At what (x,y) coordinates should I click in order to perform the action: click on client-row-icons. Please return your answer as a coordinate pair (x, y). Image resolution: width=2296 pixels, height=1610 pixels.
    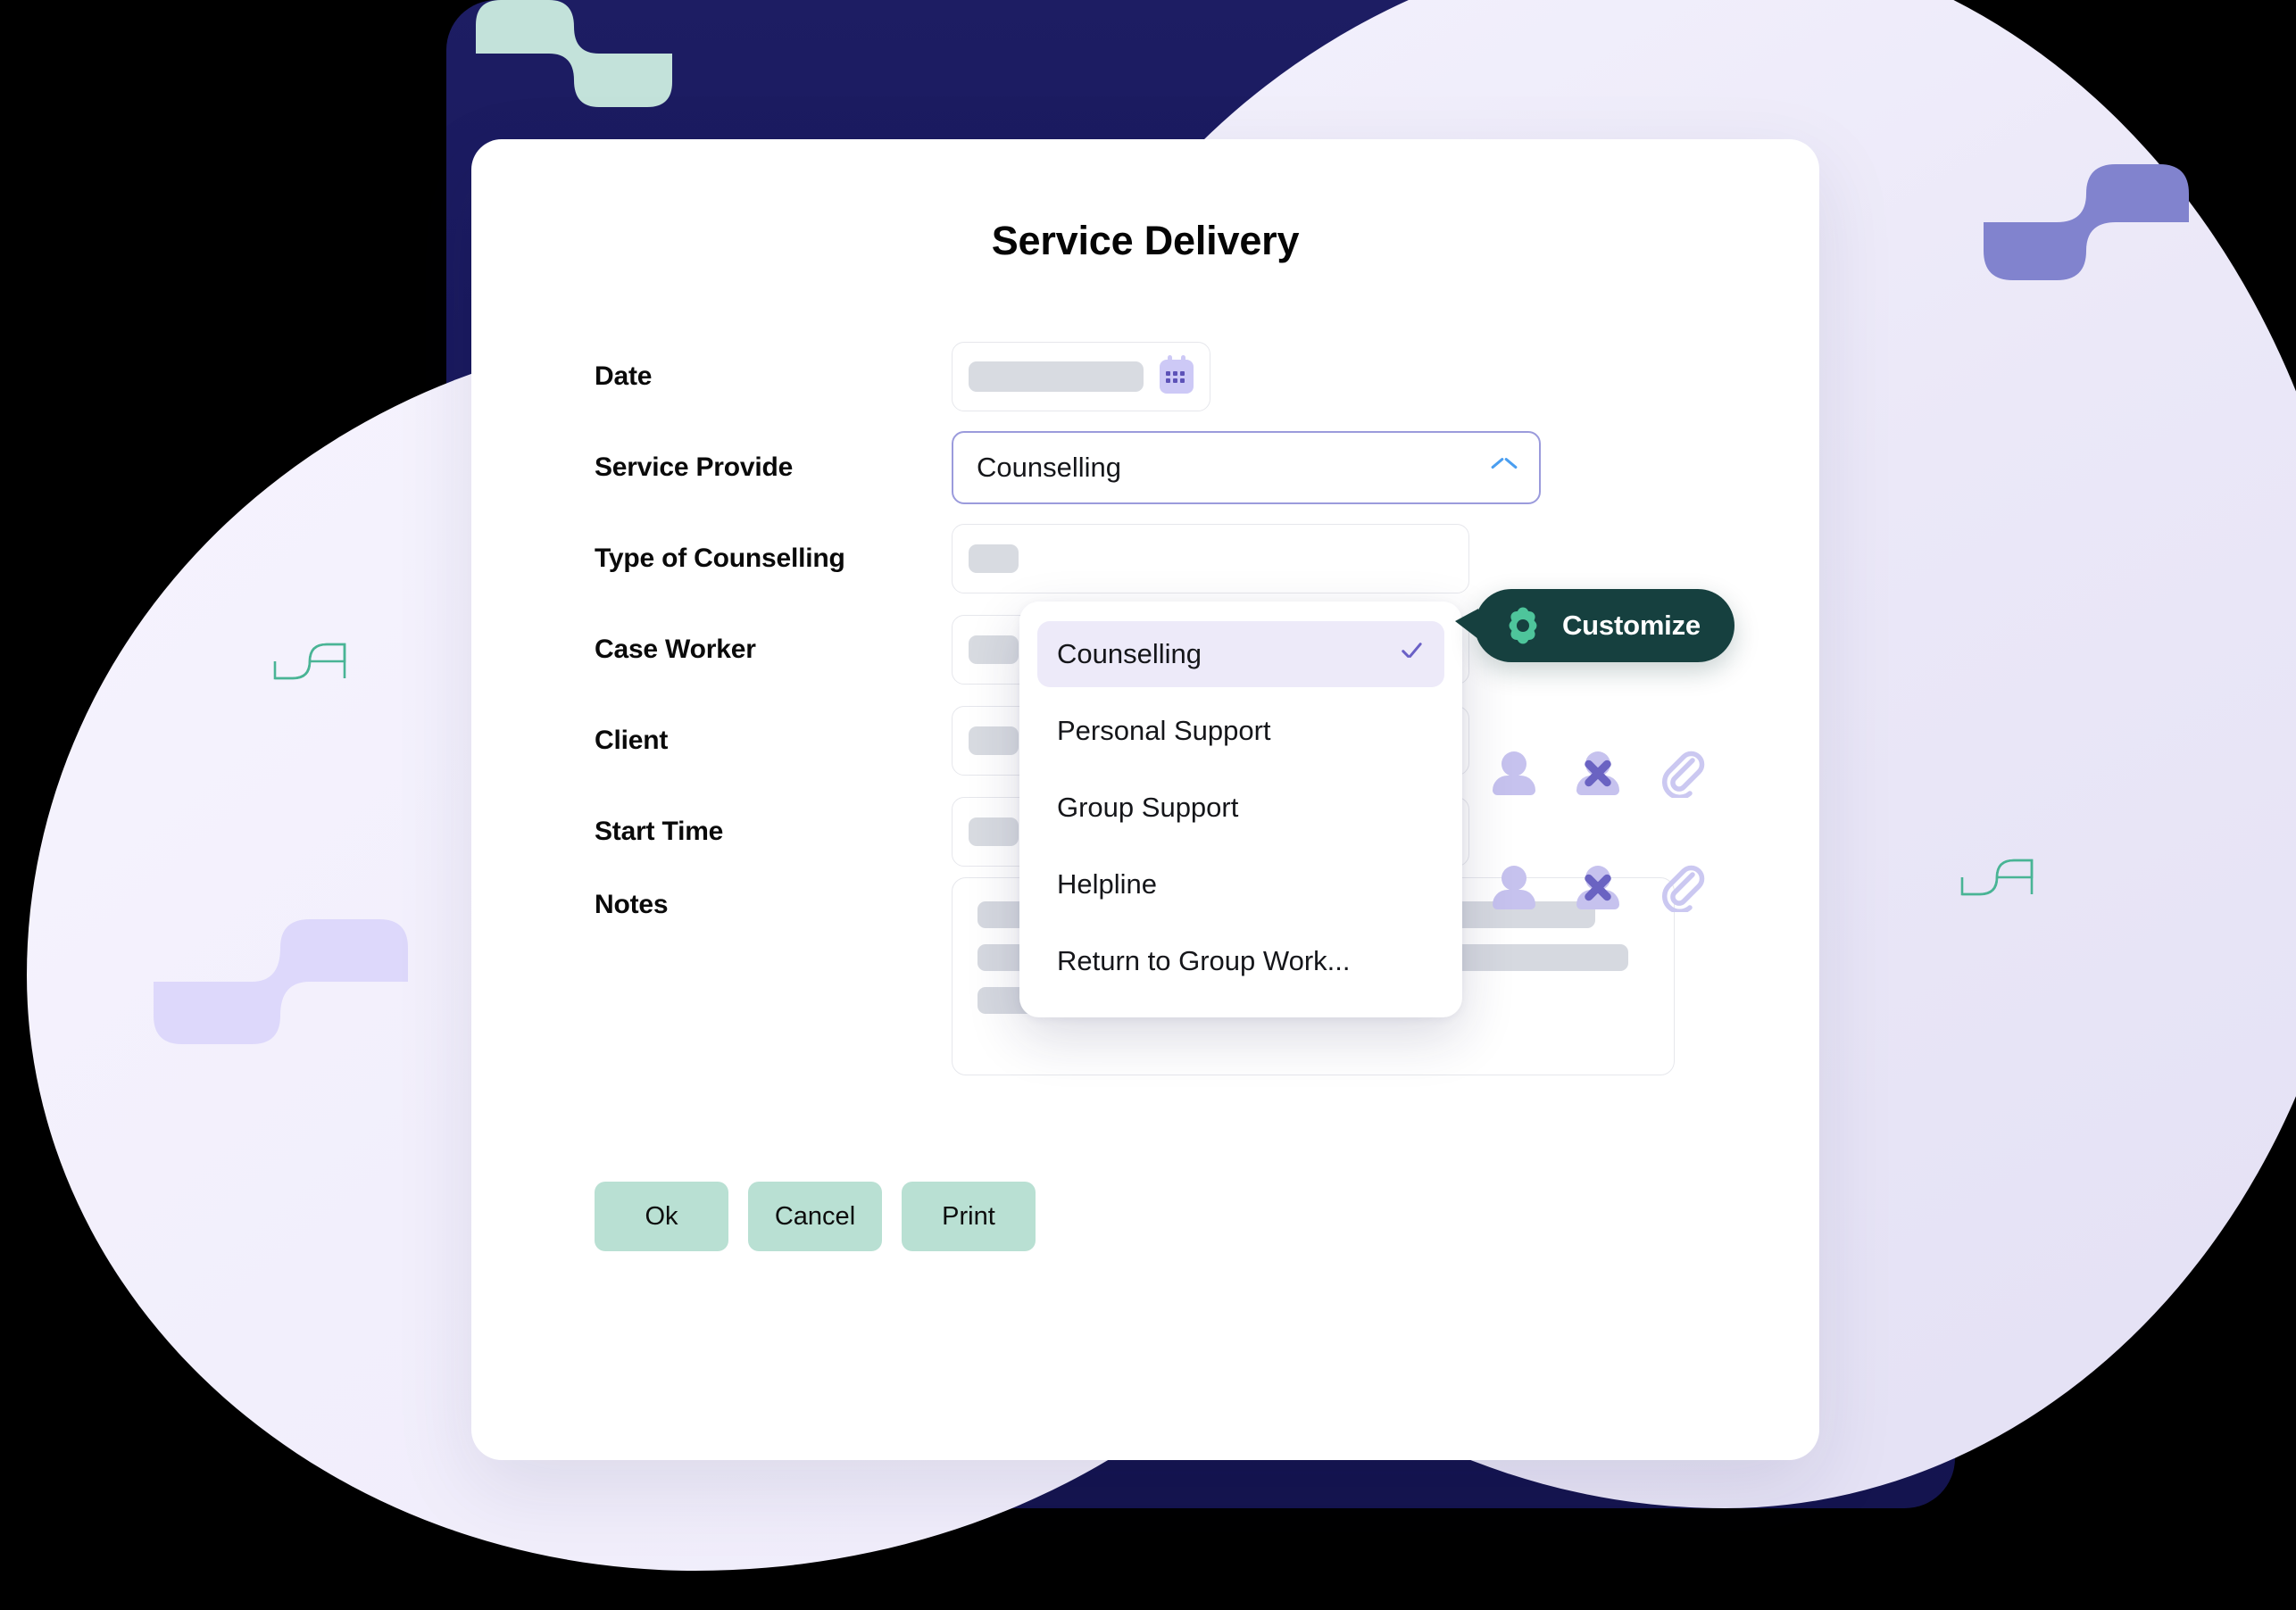
    Looking at the image, I should click on (1598, 887).